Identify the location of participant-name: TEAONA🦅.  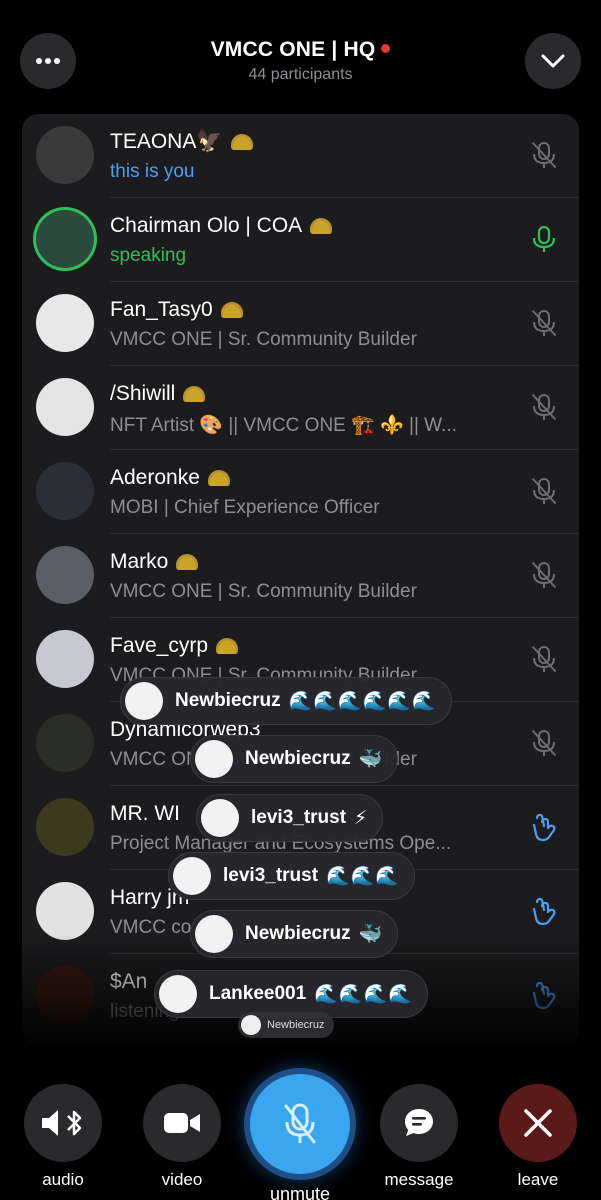
(166, 141).